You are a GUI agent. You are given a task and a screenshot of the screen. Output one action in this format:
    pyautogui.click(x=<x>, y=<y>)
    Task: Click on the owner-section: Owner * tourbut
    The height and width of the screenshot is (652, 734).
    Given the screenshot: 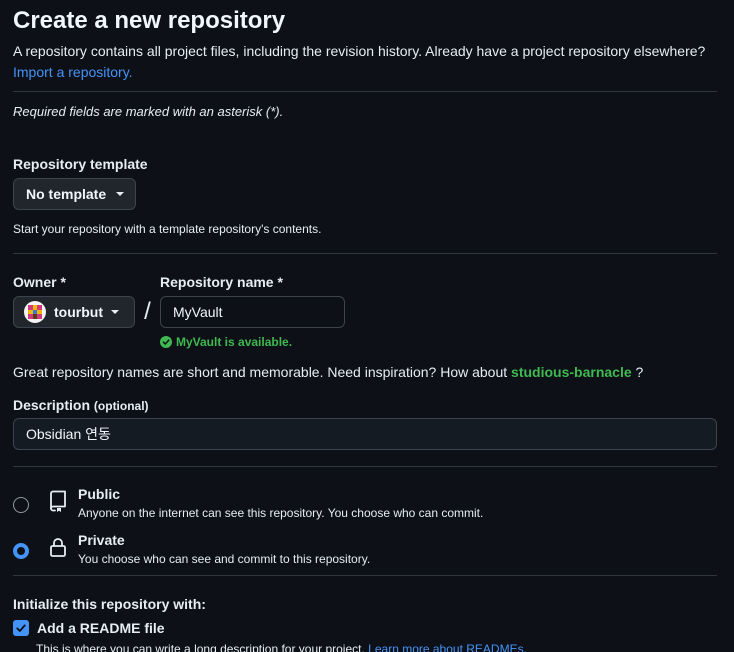 What is the action you would take?
    pyautogui.click(x=74, y=311)
    